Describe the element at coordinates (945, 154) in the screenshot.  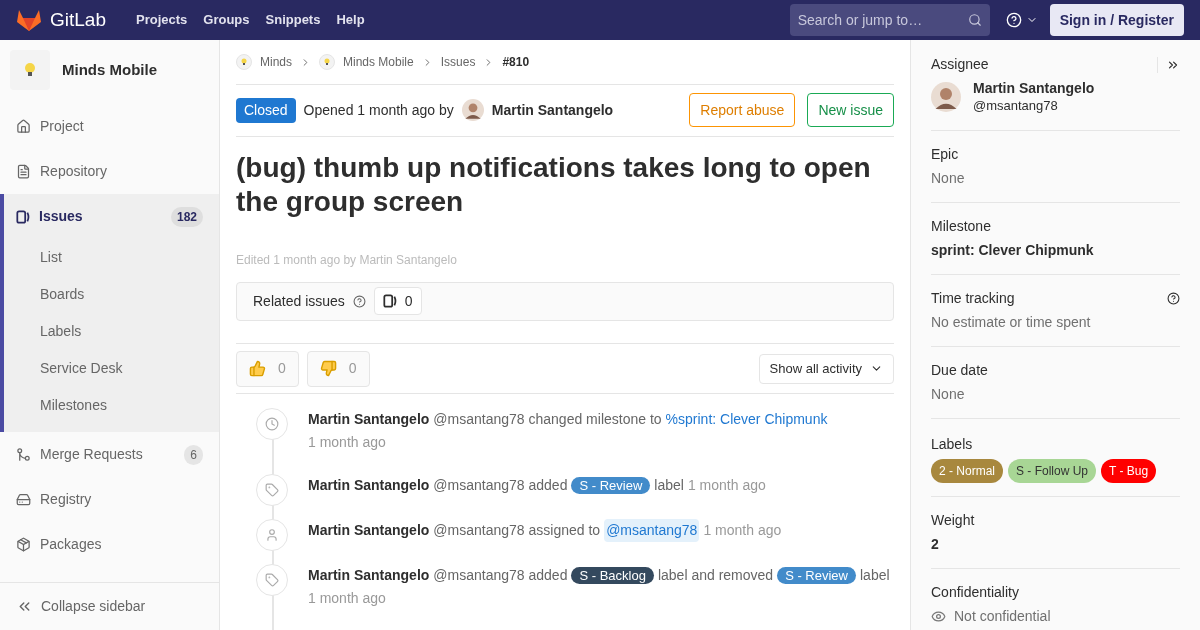
I see `section-title: Epic` at that location.